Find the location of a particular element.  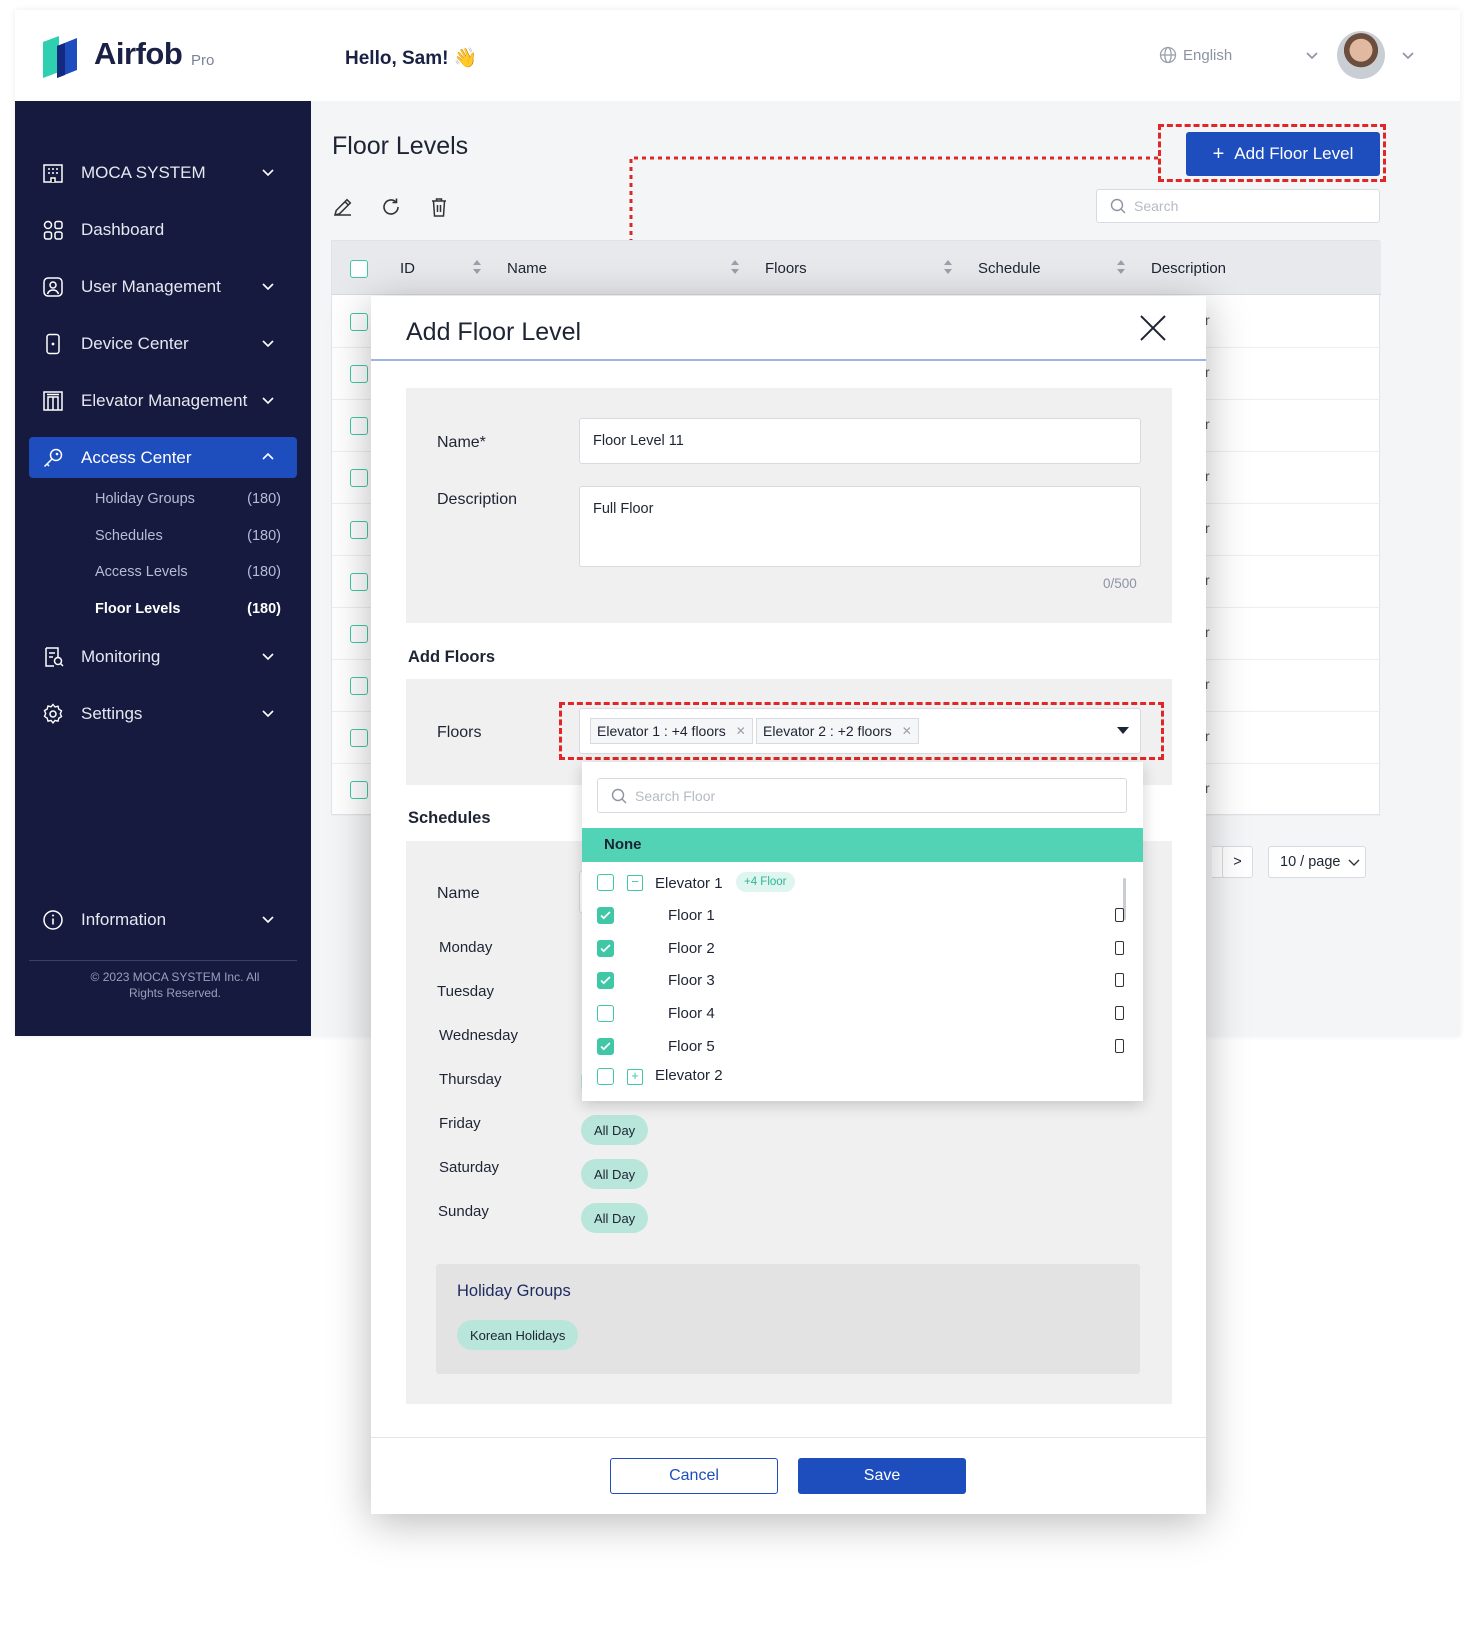

option-none: None is located at coordinates (862, 845).